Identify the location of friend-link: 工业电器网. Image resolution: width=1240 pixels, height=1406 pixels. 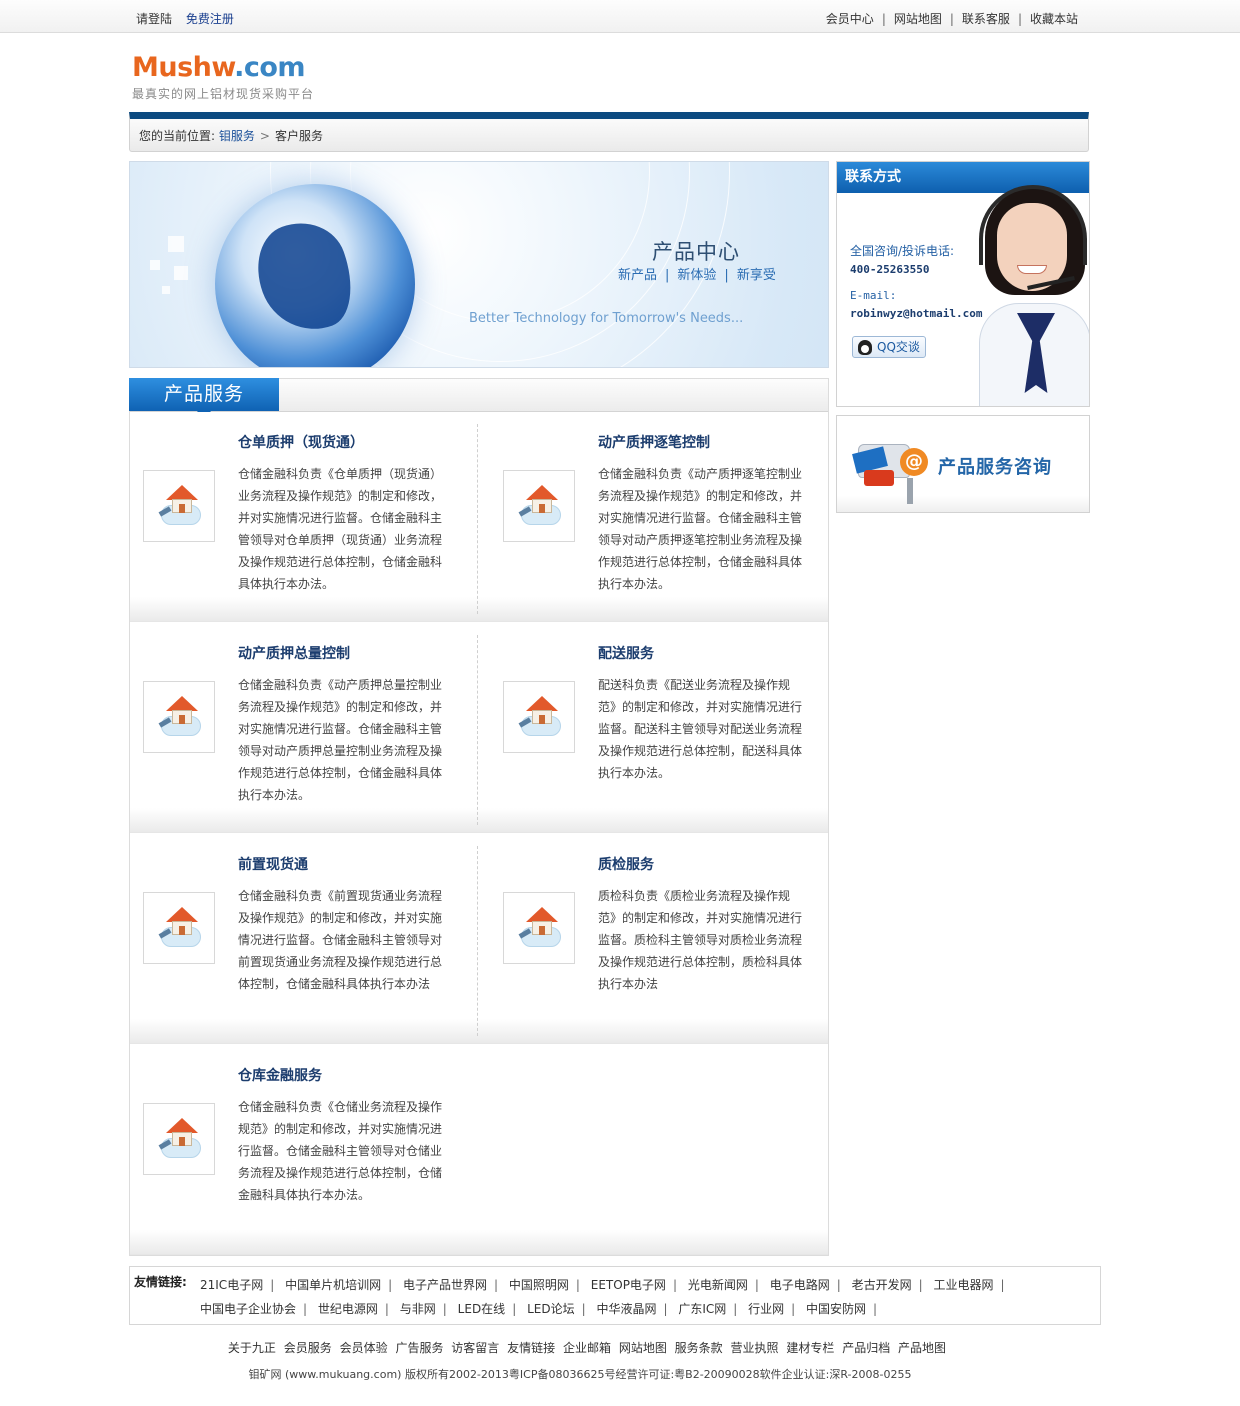
(963, 1285).